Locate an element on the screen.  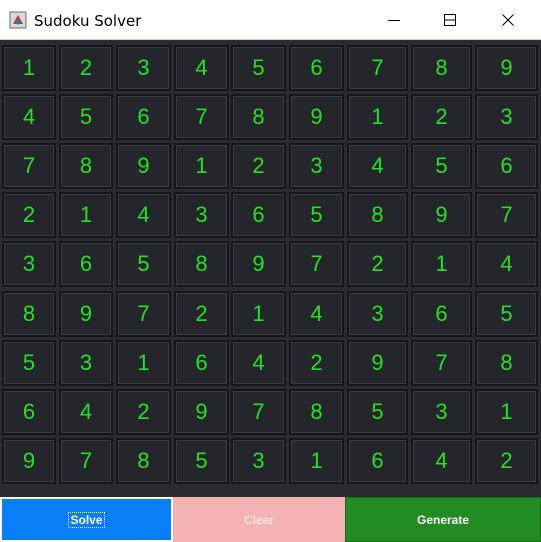
minimize-icon is located at coordinates (394, 20).